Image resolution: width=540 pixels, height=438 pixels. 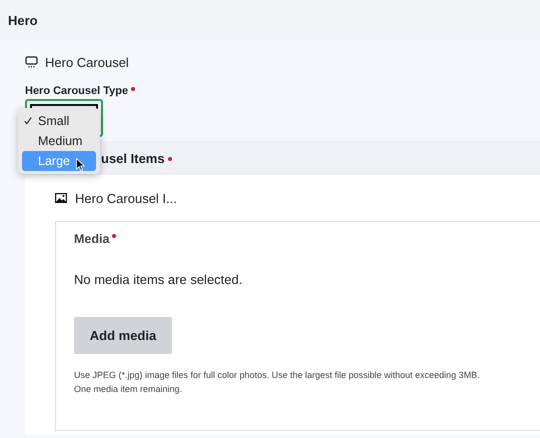 I want to click on carousel-icon, so click(x=31, y=62).